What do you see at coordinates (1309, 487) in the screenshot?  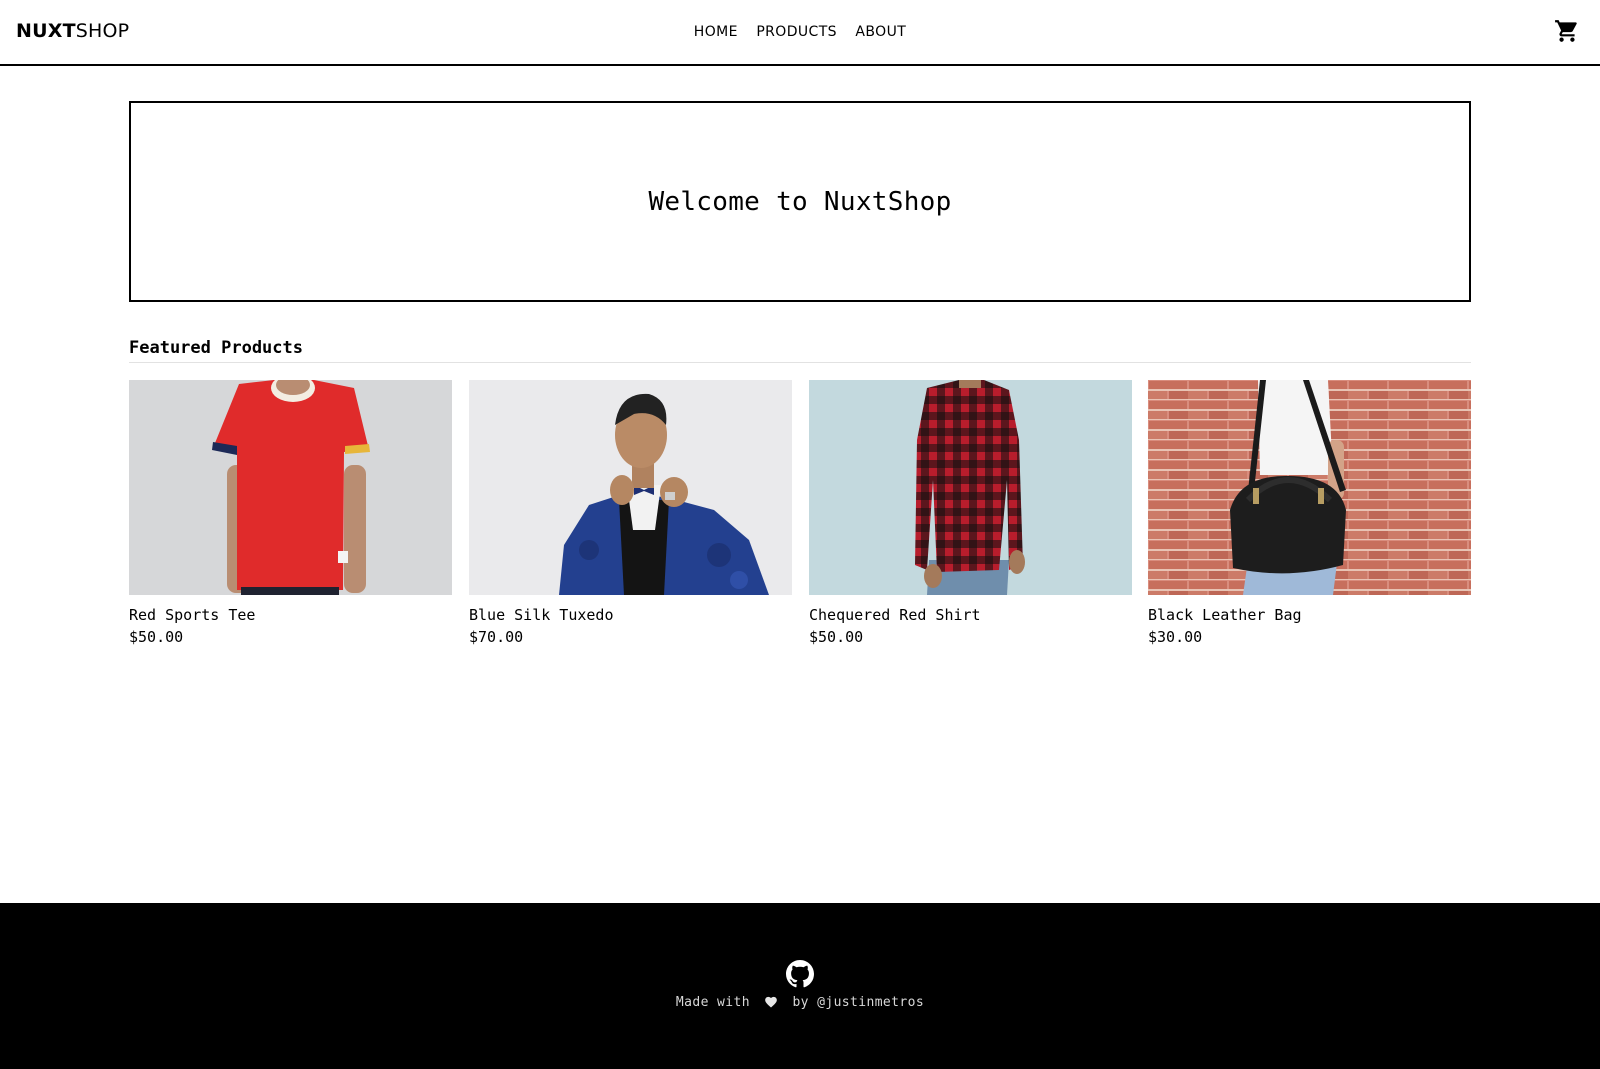 I see `product-image-black-leather-bag` at bounding box center [1309, 487].